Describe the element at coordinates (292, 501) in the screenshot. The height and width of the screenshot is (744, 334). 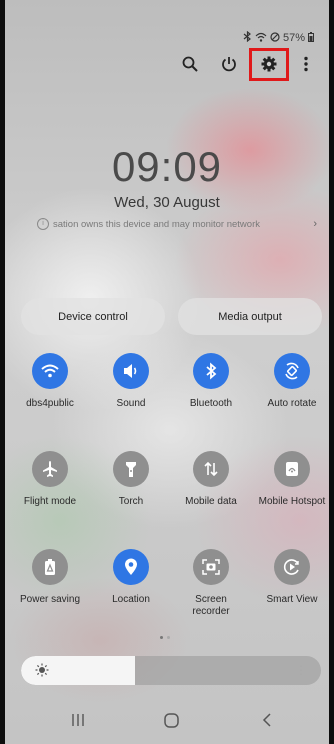
I see `tile-label: Mobile Hotspot` at that location.